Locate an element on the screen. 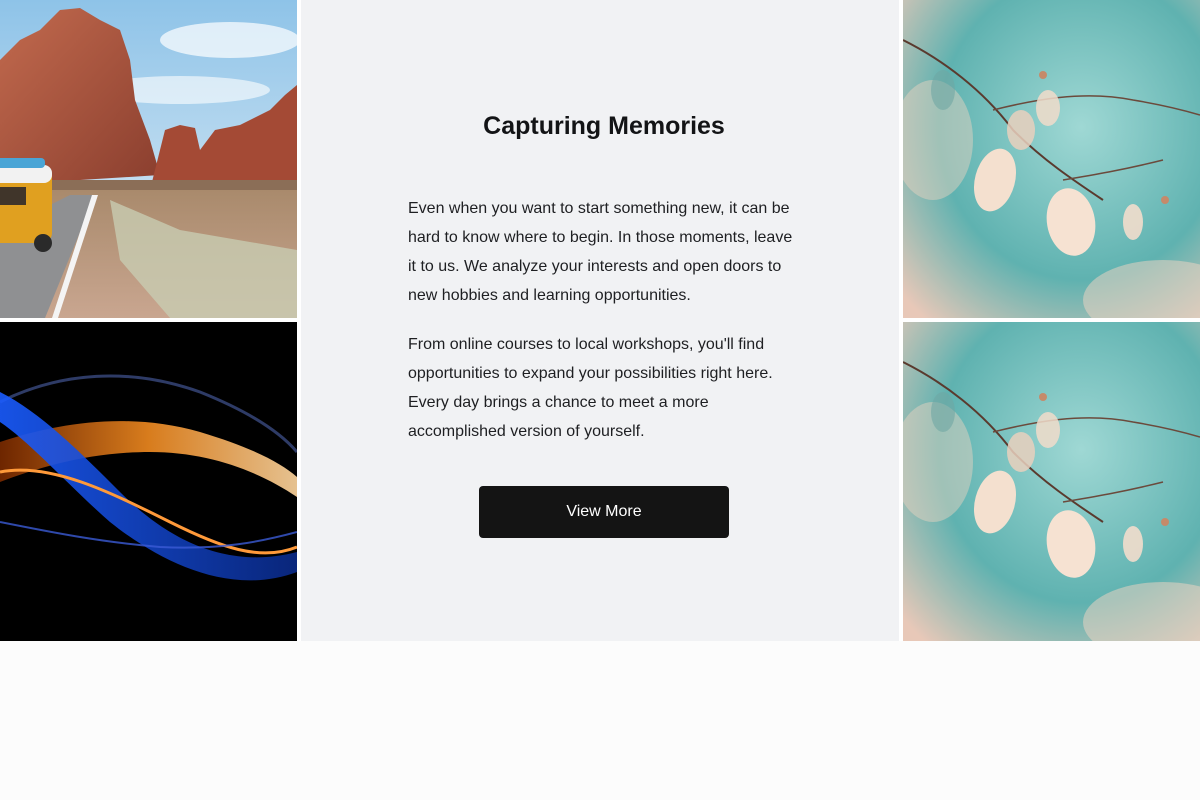  desert-road-photo is located at coordinates (148, 159).